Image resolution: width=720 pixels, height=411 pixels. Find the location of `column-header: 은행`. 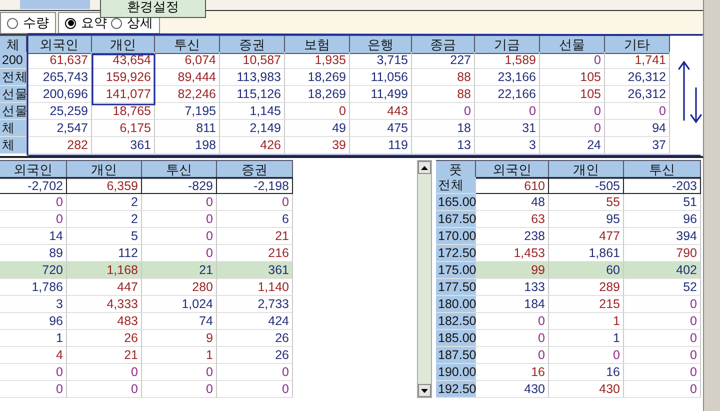

column-header: 은행 is located at coordinates (381, 44).